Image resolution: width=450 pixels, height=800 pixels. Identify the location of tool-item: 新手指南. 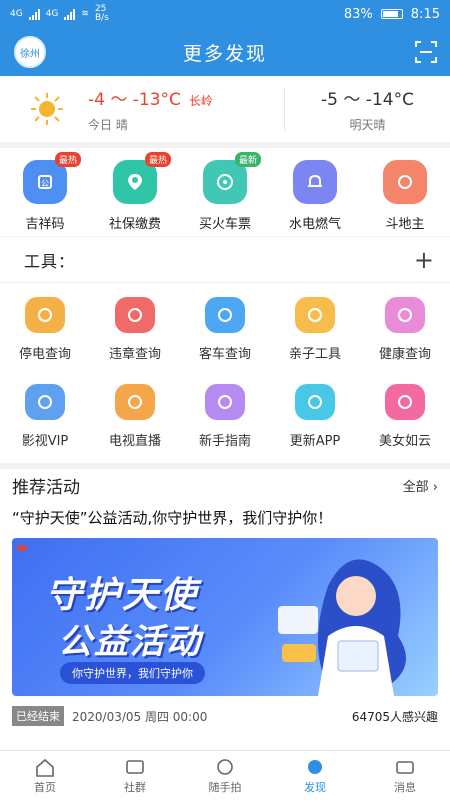
(225, 413).